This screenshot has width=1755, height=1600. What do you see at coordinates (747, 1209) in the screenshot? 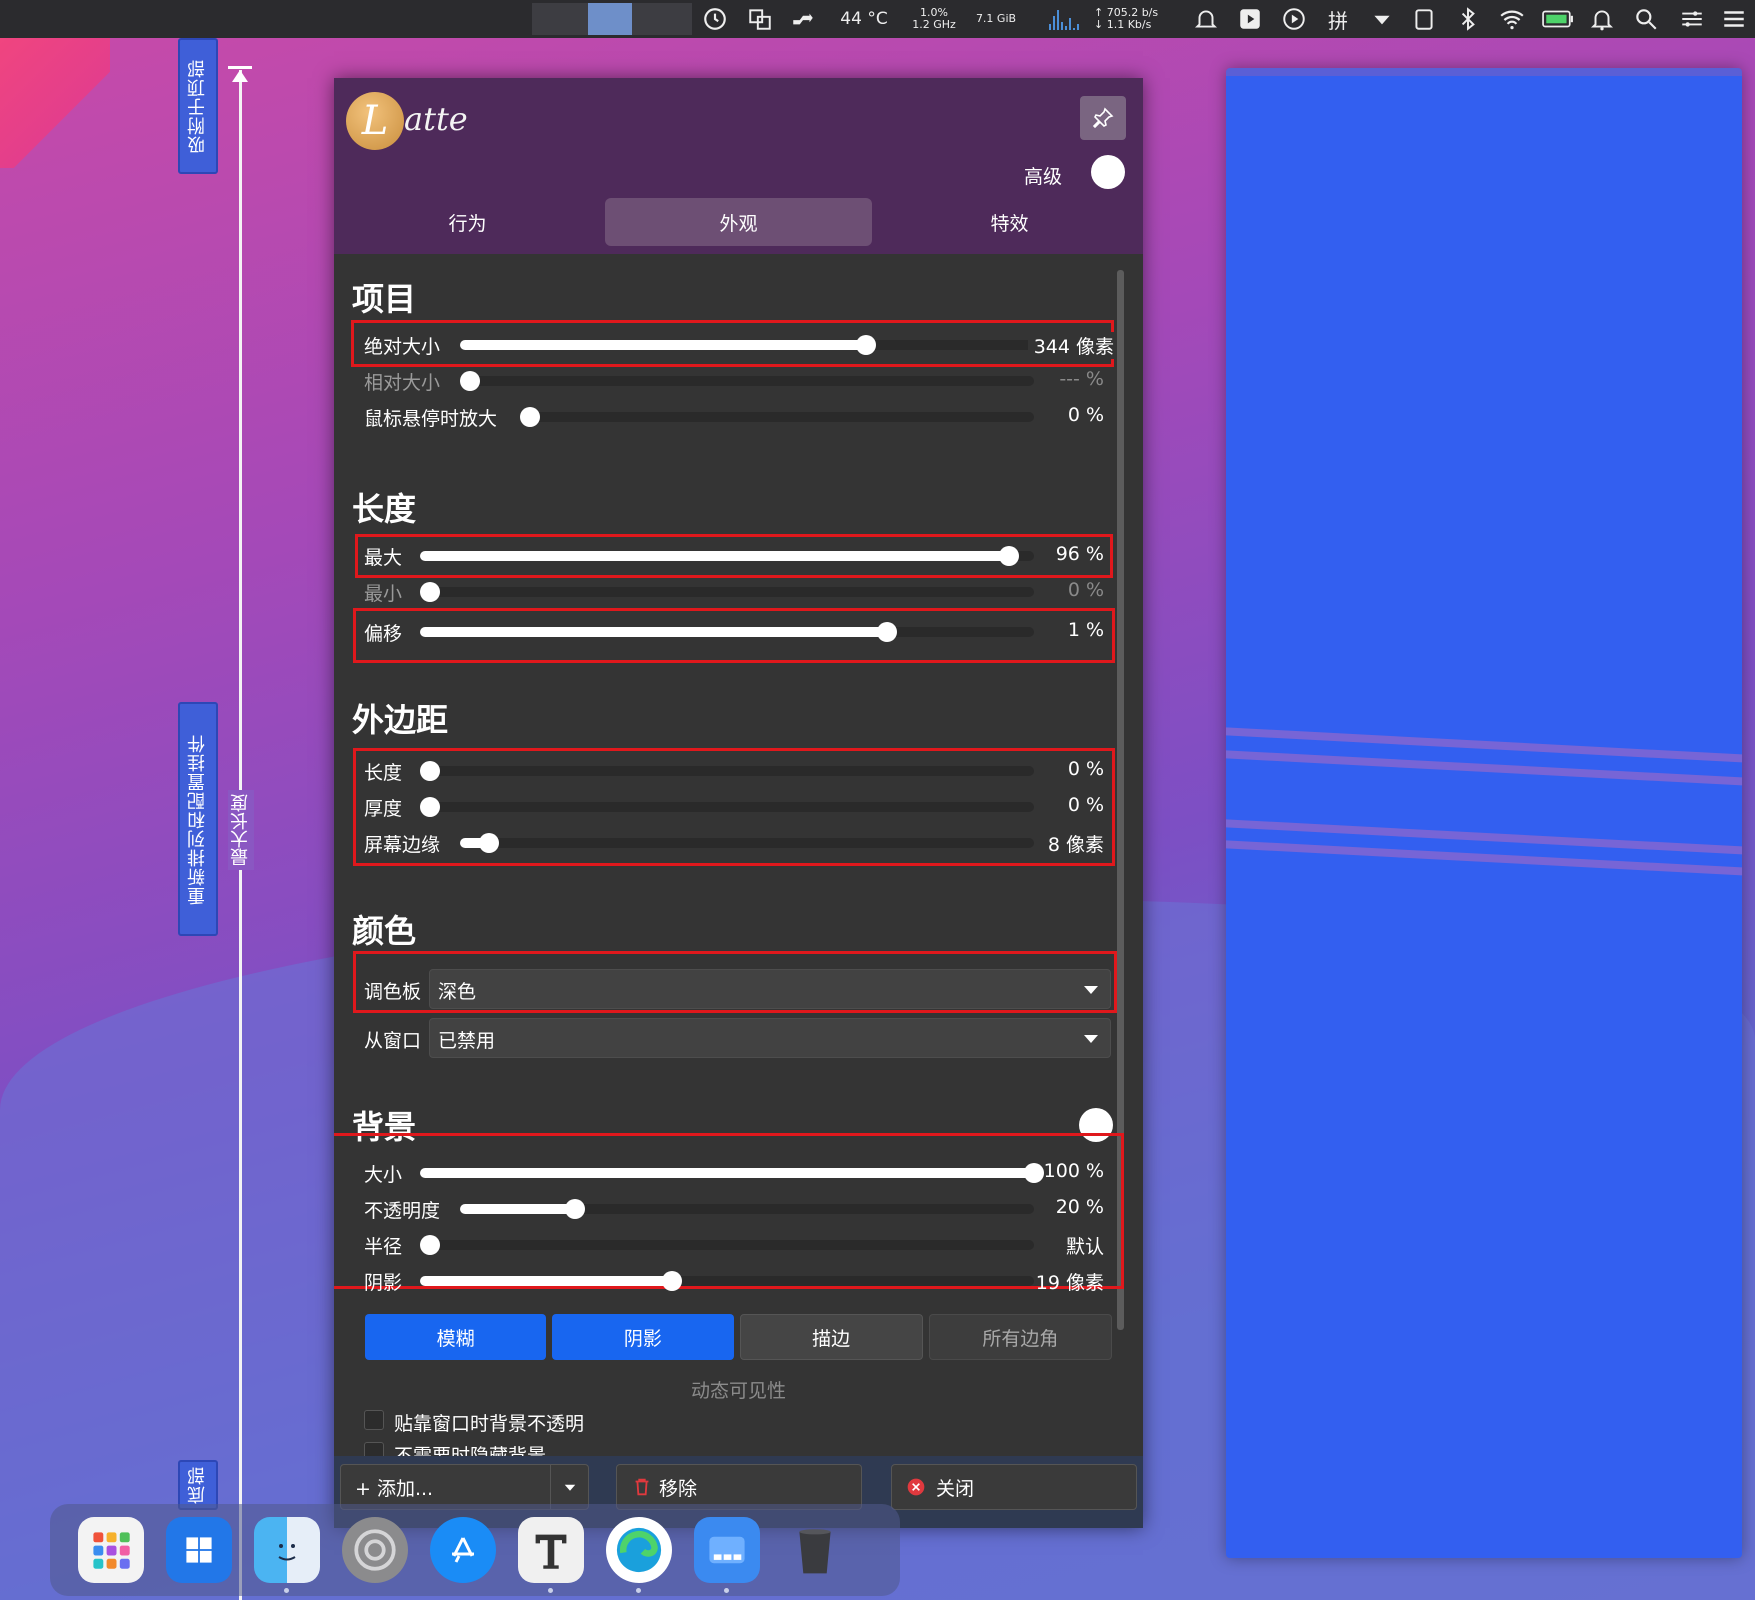
I see `bg-opacity-slider` at bounding box center [747, 1209].